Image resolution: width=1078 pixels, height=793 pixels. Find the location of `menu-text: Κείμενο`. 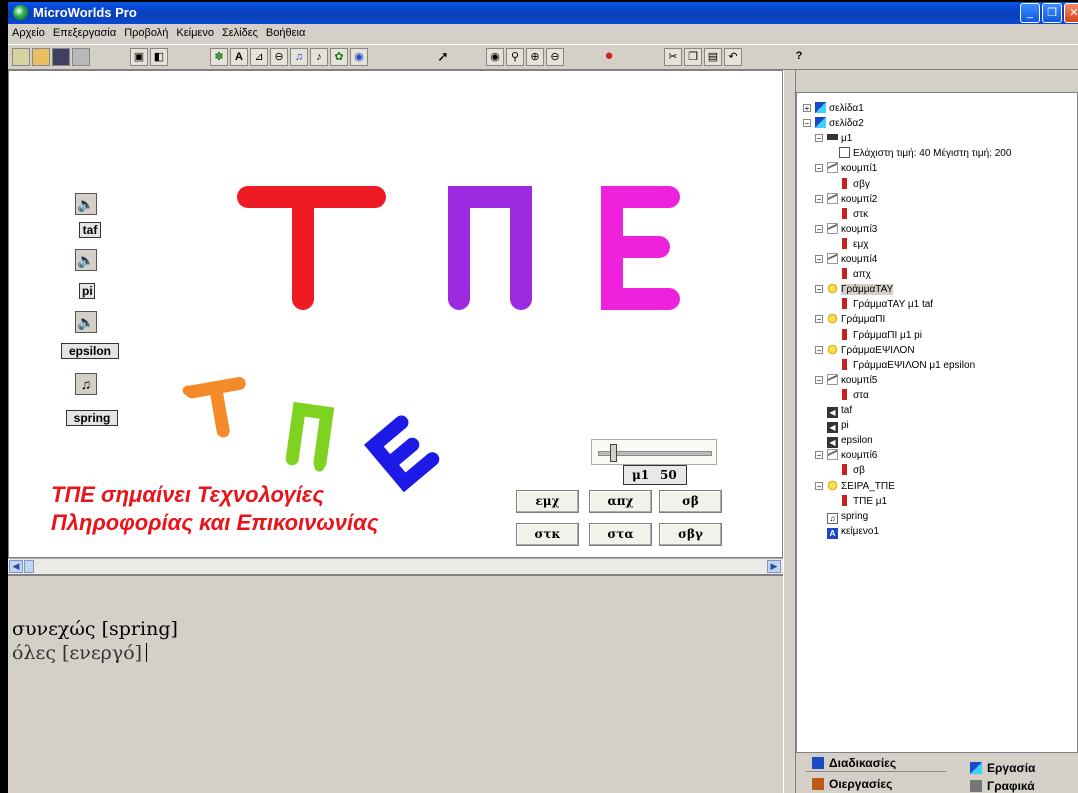

menu-text: Κείμενο is located at coordinates (195, 31).